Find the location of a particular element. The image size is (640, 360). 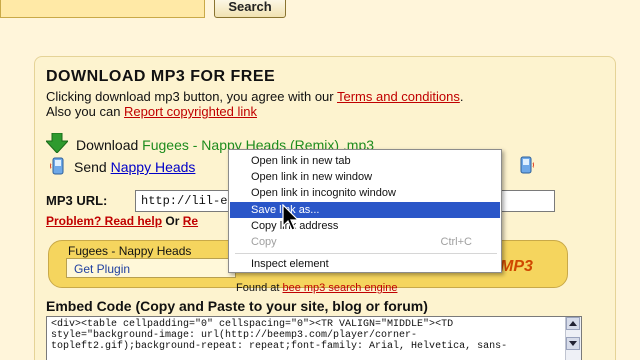

found-at-text: Found at bee mp3 search engine is located at coordinates (316, 288).